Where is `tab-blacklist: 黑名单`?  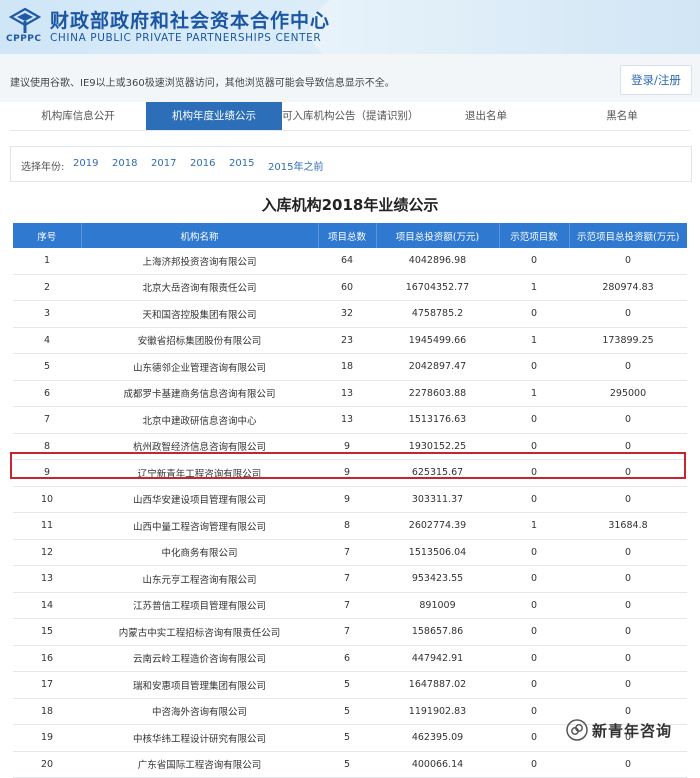
tab-blacklist: 黑名单 is located at coordinates (622, 116).